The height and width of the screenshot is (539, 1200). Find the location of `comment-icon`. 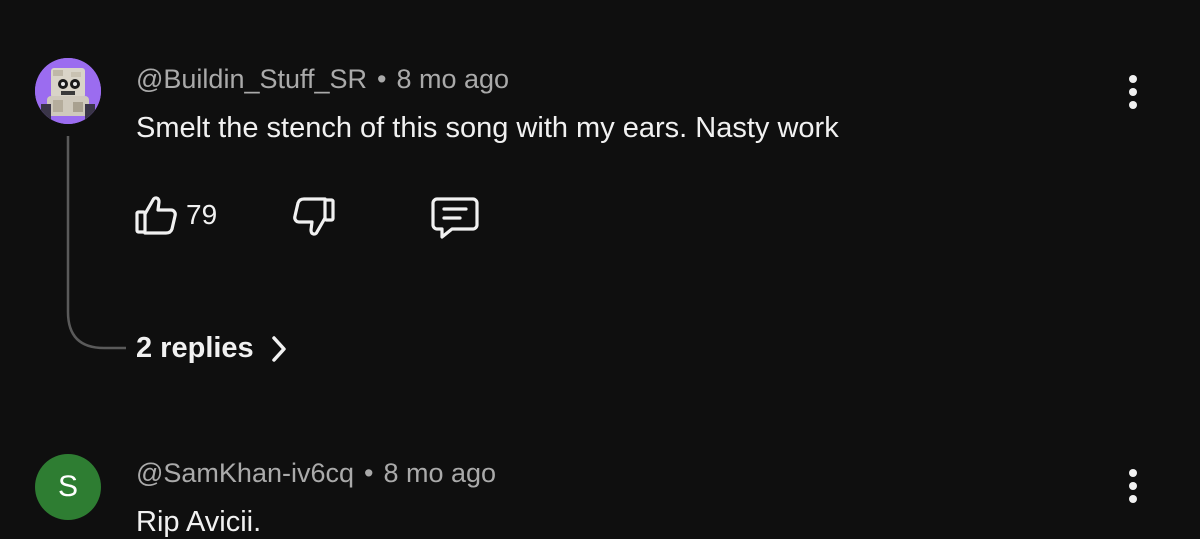

comment-icon is located at coordinates (455, 218).